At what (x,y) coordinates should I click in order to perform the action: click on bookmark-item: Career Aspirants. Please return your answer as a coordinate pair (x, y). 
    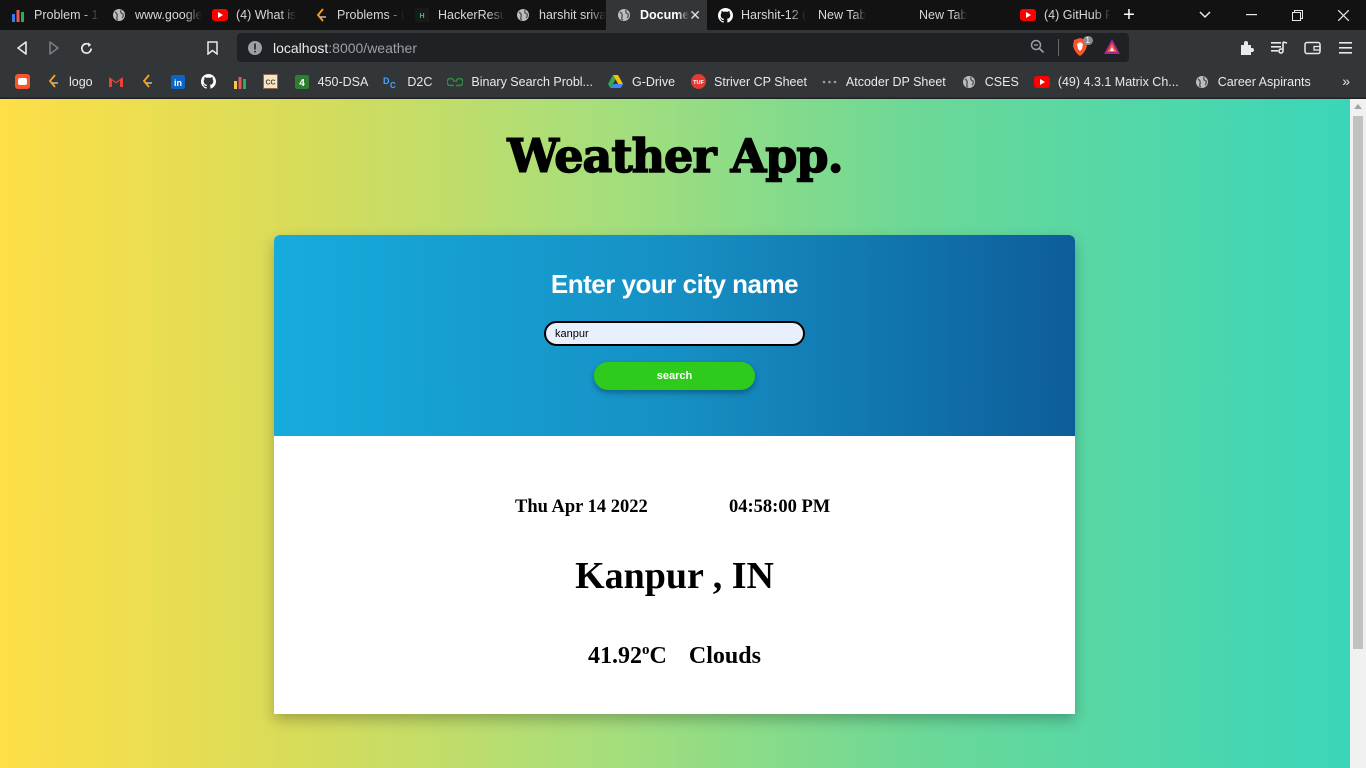
    Looking at the image, I should click on (1252, 82).